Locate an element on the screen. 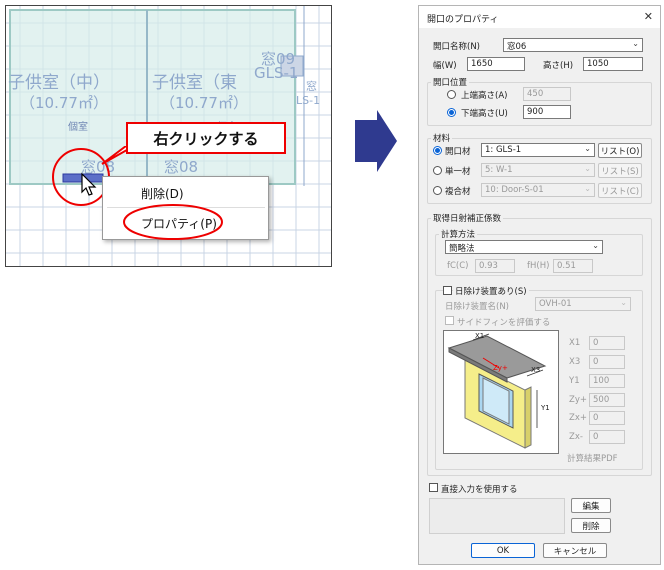  dialog-title: 開口のプロパティ is located at coordinates (463, 20).